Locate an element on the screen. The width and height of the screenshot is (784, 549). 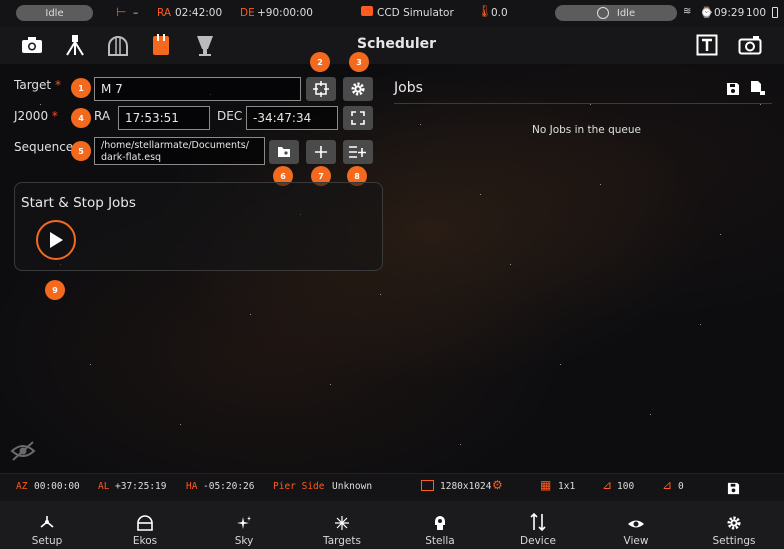
ha-value: -05:20:26 is located at coordinates (229, 486).